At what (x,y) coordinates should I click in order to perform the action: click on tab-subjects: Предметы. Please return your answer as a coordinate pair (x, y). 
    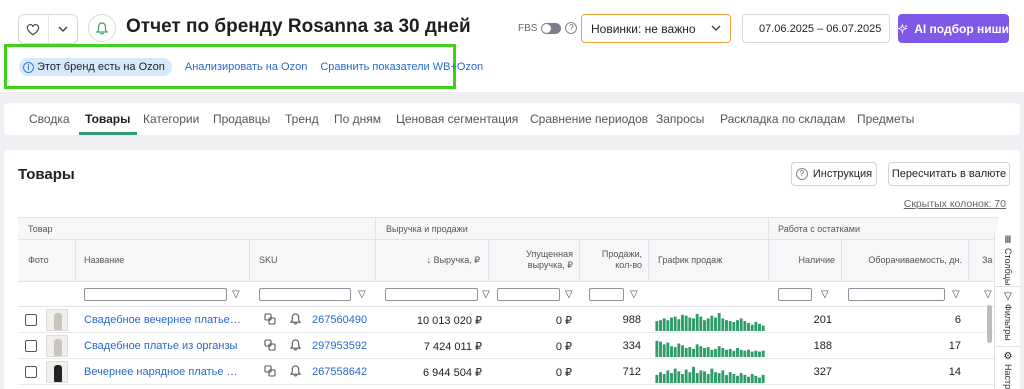
    Looking at the image, I should click on (885, 119).